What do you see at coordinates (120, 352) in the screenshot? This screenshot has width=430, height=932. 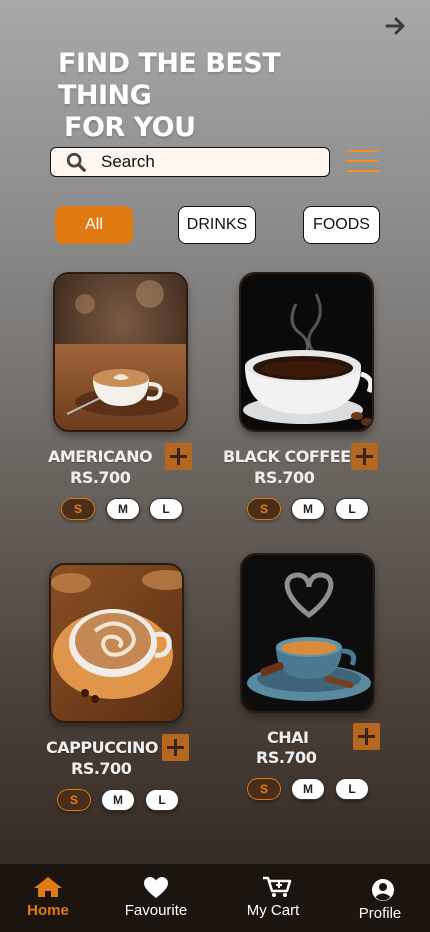 I see `americano-image` at bounding box center [120, 352].